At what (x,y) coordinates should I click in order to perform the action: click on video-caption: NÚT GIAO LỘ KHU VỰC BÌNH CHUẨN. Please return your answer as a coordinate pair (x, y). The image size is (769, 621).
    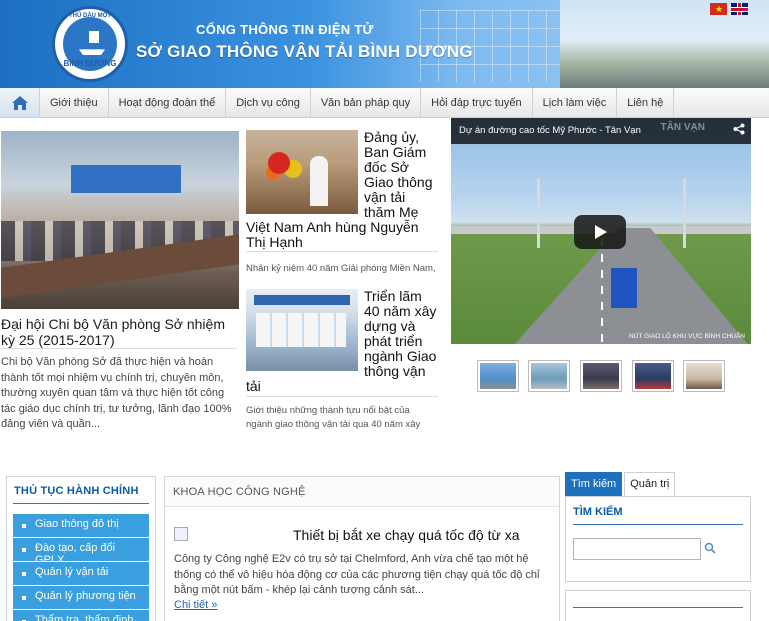
    Looking at the image, I should click on (687, 336).